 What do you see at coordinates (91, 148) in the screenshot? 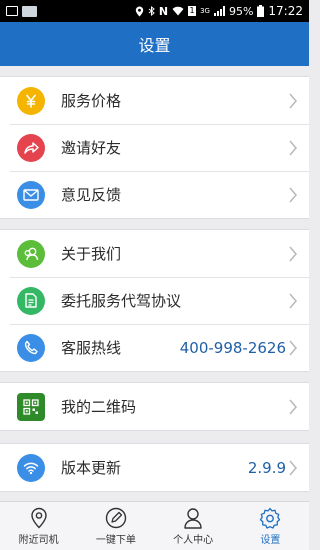
I see `settings-item-label: 邀请好友` at bounding box center [91, 148].